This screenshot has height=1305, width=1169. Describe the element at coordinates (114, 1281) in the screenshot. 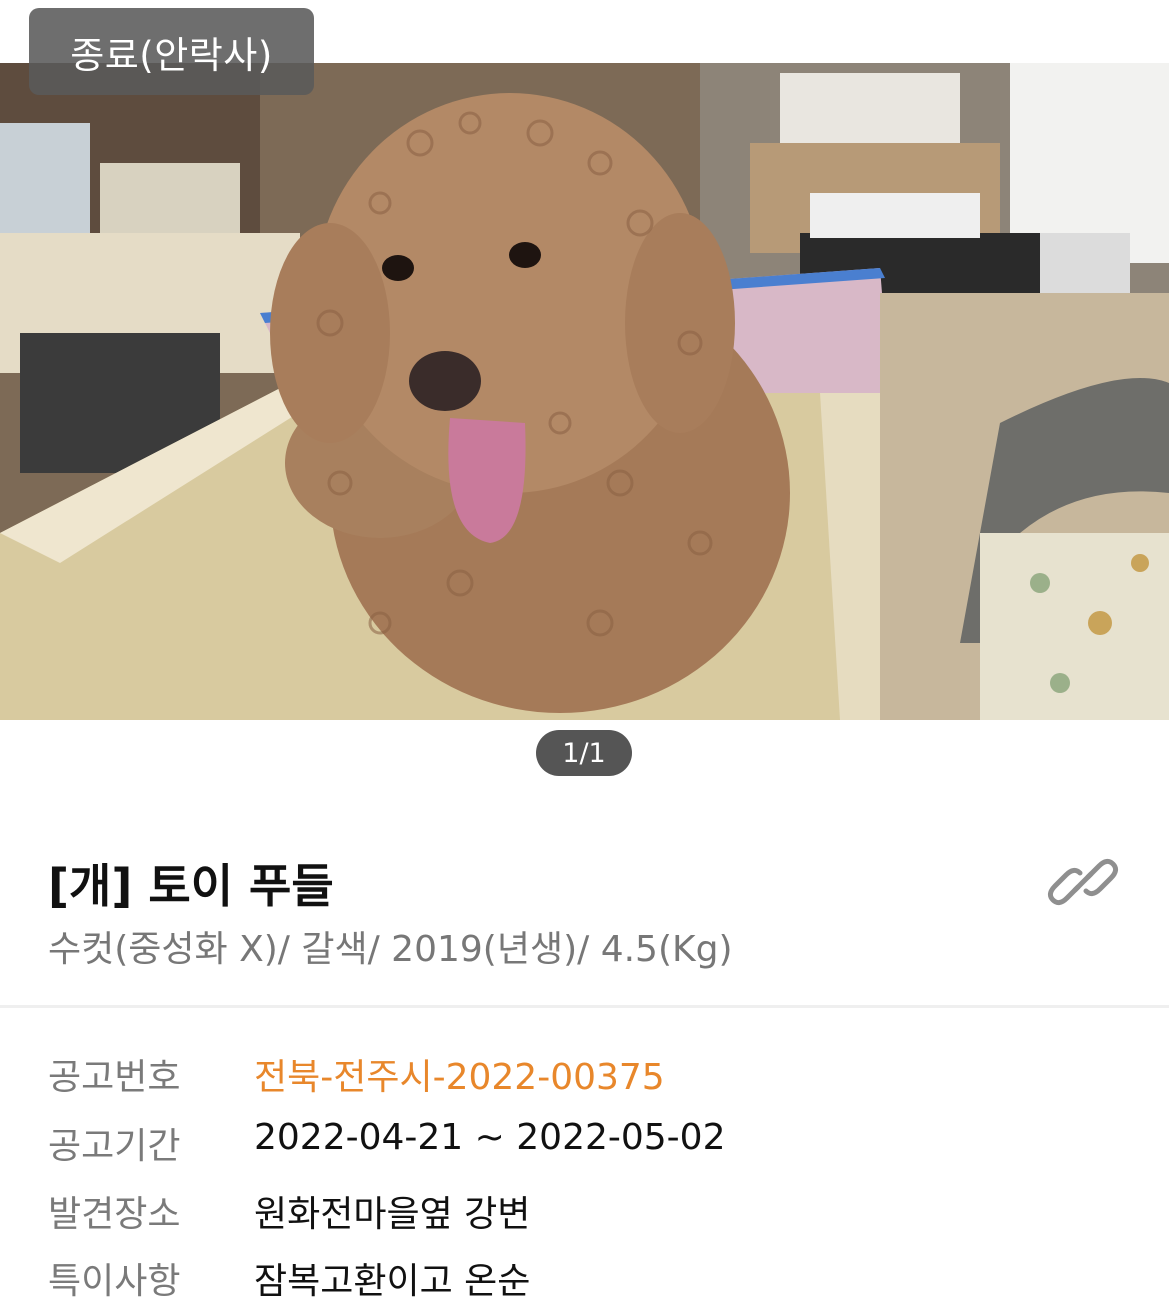

I see `detail-label: 특이사항` at that location.